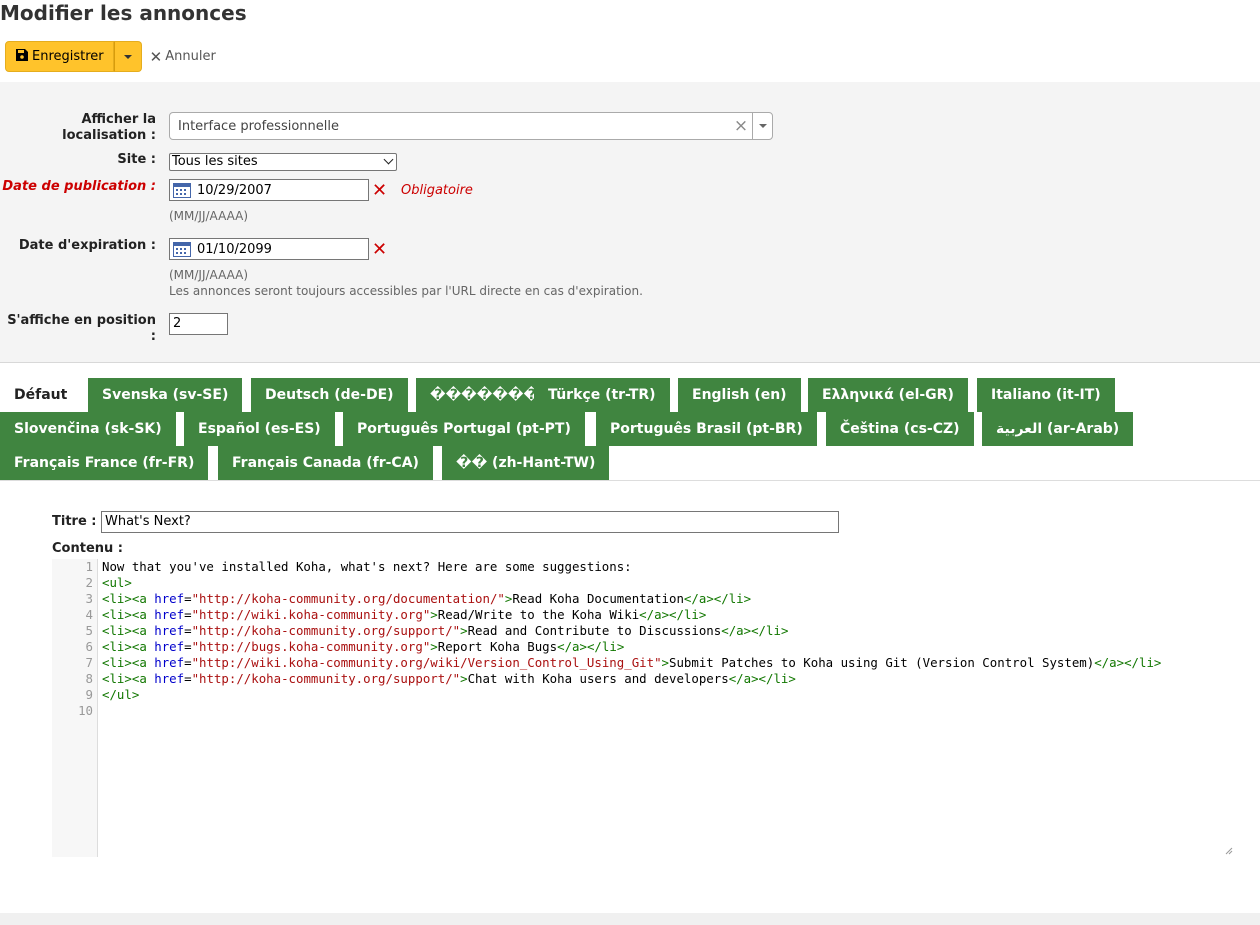 This screenshot has width=1260, height=925. Describe the element at coordinates (325, 463) in the screenshot. I see `tab-fr-ca: Français Canada (fr-CA)` at that location.